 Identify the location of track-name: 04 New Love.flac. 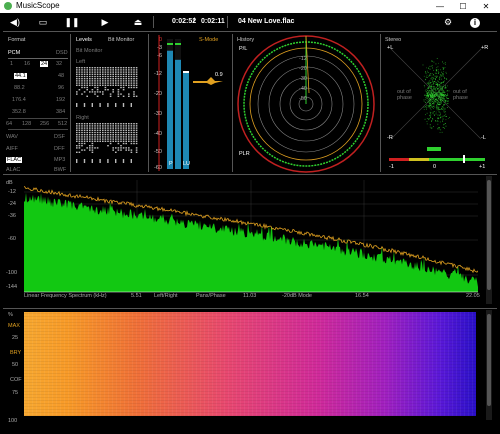
(266, 21).